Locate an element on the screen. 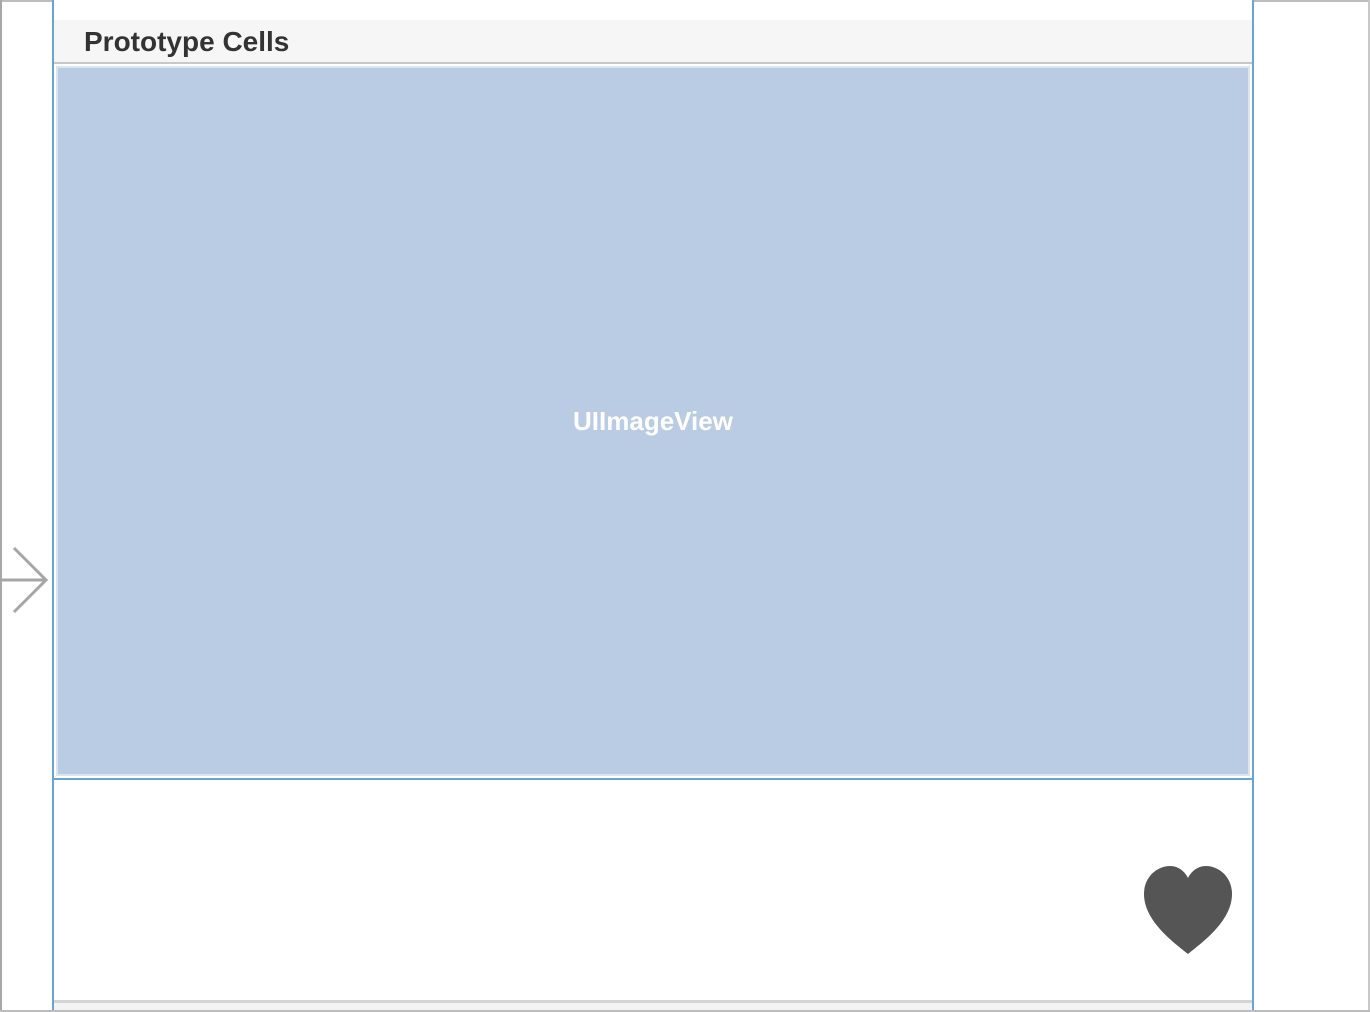 Image resolution: width=1370 pixels, height=1012 pixels. initial-view-controller-arrow-icon is located at coordinates (26, 581).